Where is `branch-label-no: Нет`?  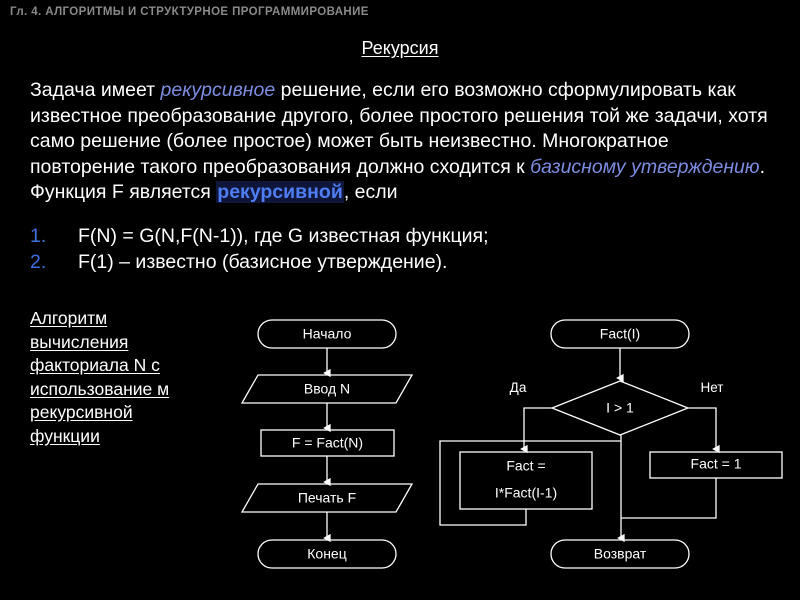 branch-label-no: Нет is located at coordinates (712, 387).